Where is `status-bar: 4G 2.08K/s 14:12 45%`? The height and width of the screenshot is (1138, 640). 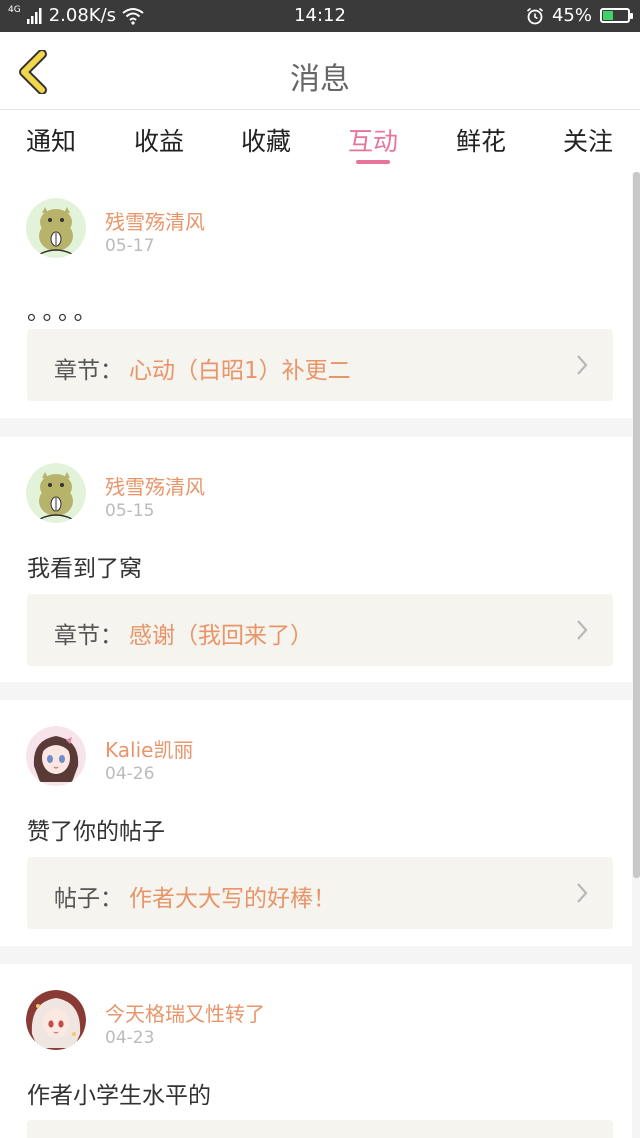 status-bar: 4G 2.08K/s 14:12 45% is located at coordinates (320, 16).